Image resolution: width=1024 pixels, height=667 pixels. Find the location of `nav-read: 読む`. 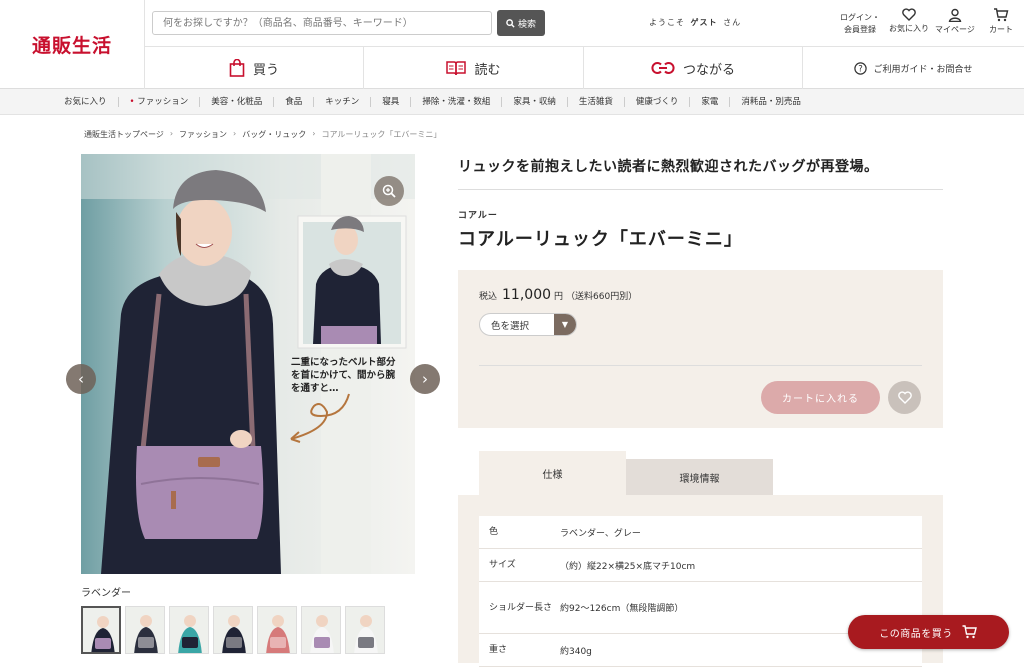

nav-read: 読む is located at coordinates (474, 68).